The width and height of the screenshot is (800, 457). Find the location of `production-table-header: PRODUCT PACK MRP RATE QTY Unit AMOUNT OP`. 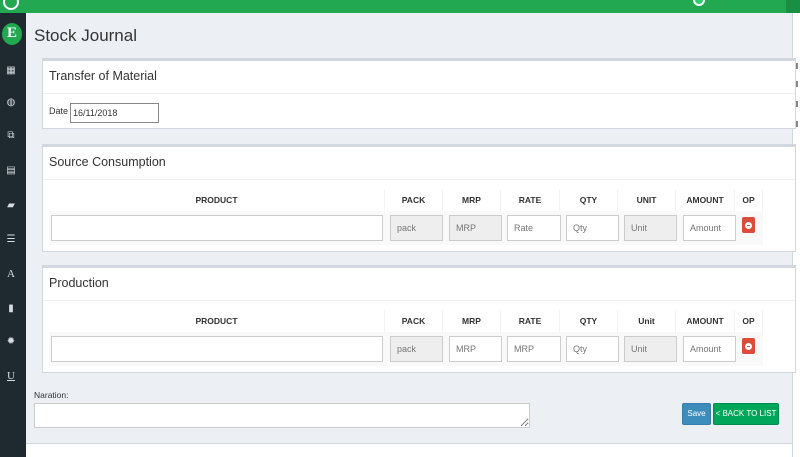

production-table-header: PRODUCT PACK MRP RATE QTY Unit AMOUNT OP is located at coordinates (406, 321).